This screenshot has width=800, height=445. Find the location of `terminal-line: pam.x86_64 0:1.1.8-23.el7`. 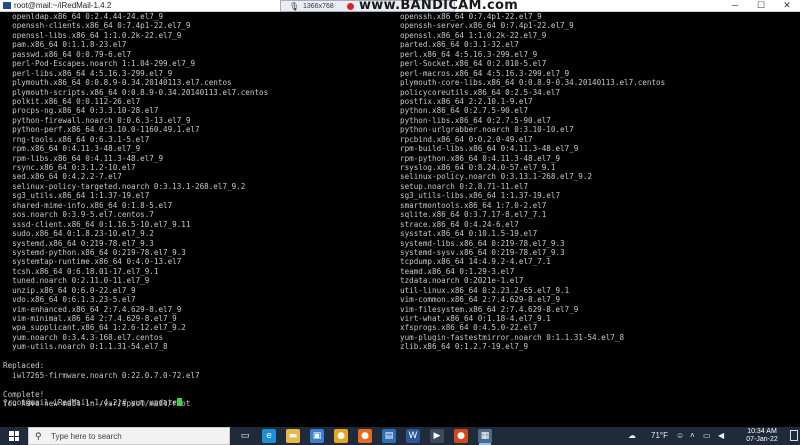

terminal-line: pam.x86_64 0:1.1.8-23.el7 is located at coordinates (65, 45).